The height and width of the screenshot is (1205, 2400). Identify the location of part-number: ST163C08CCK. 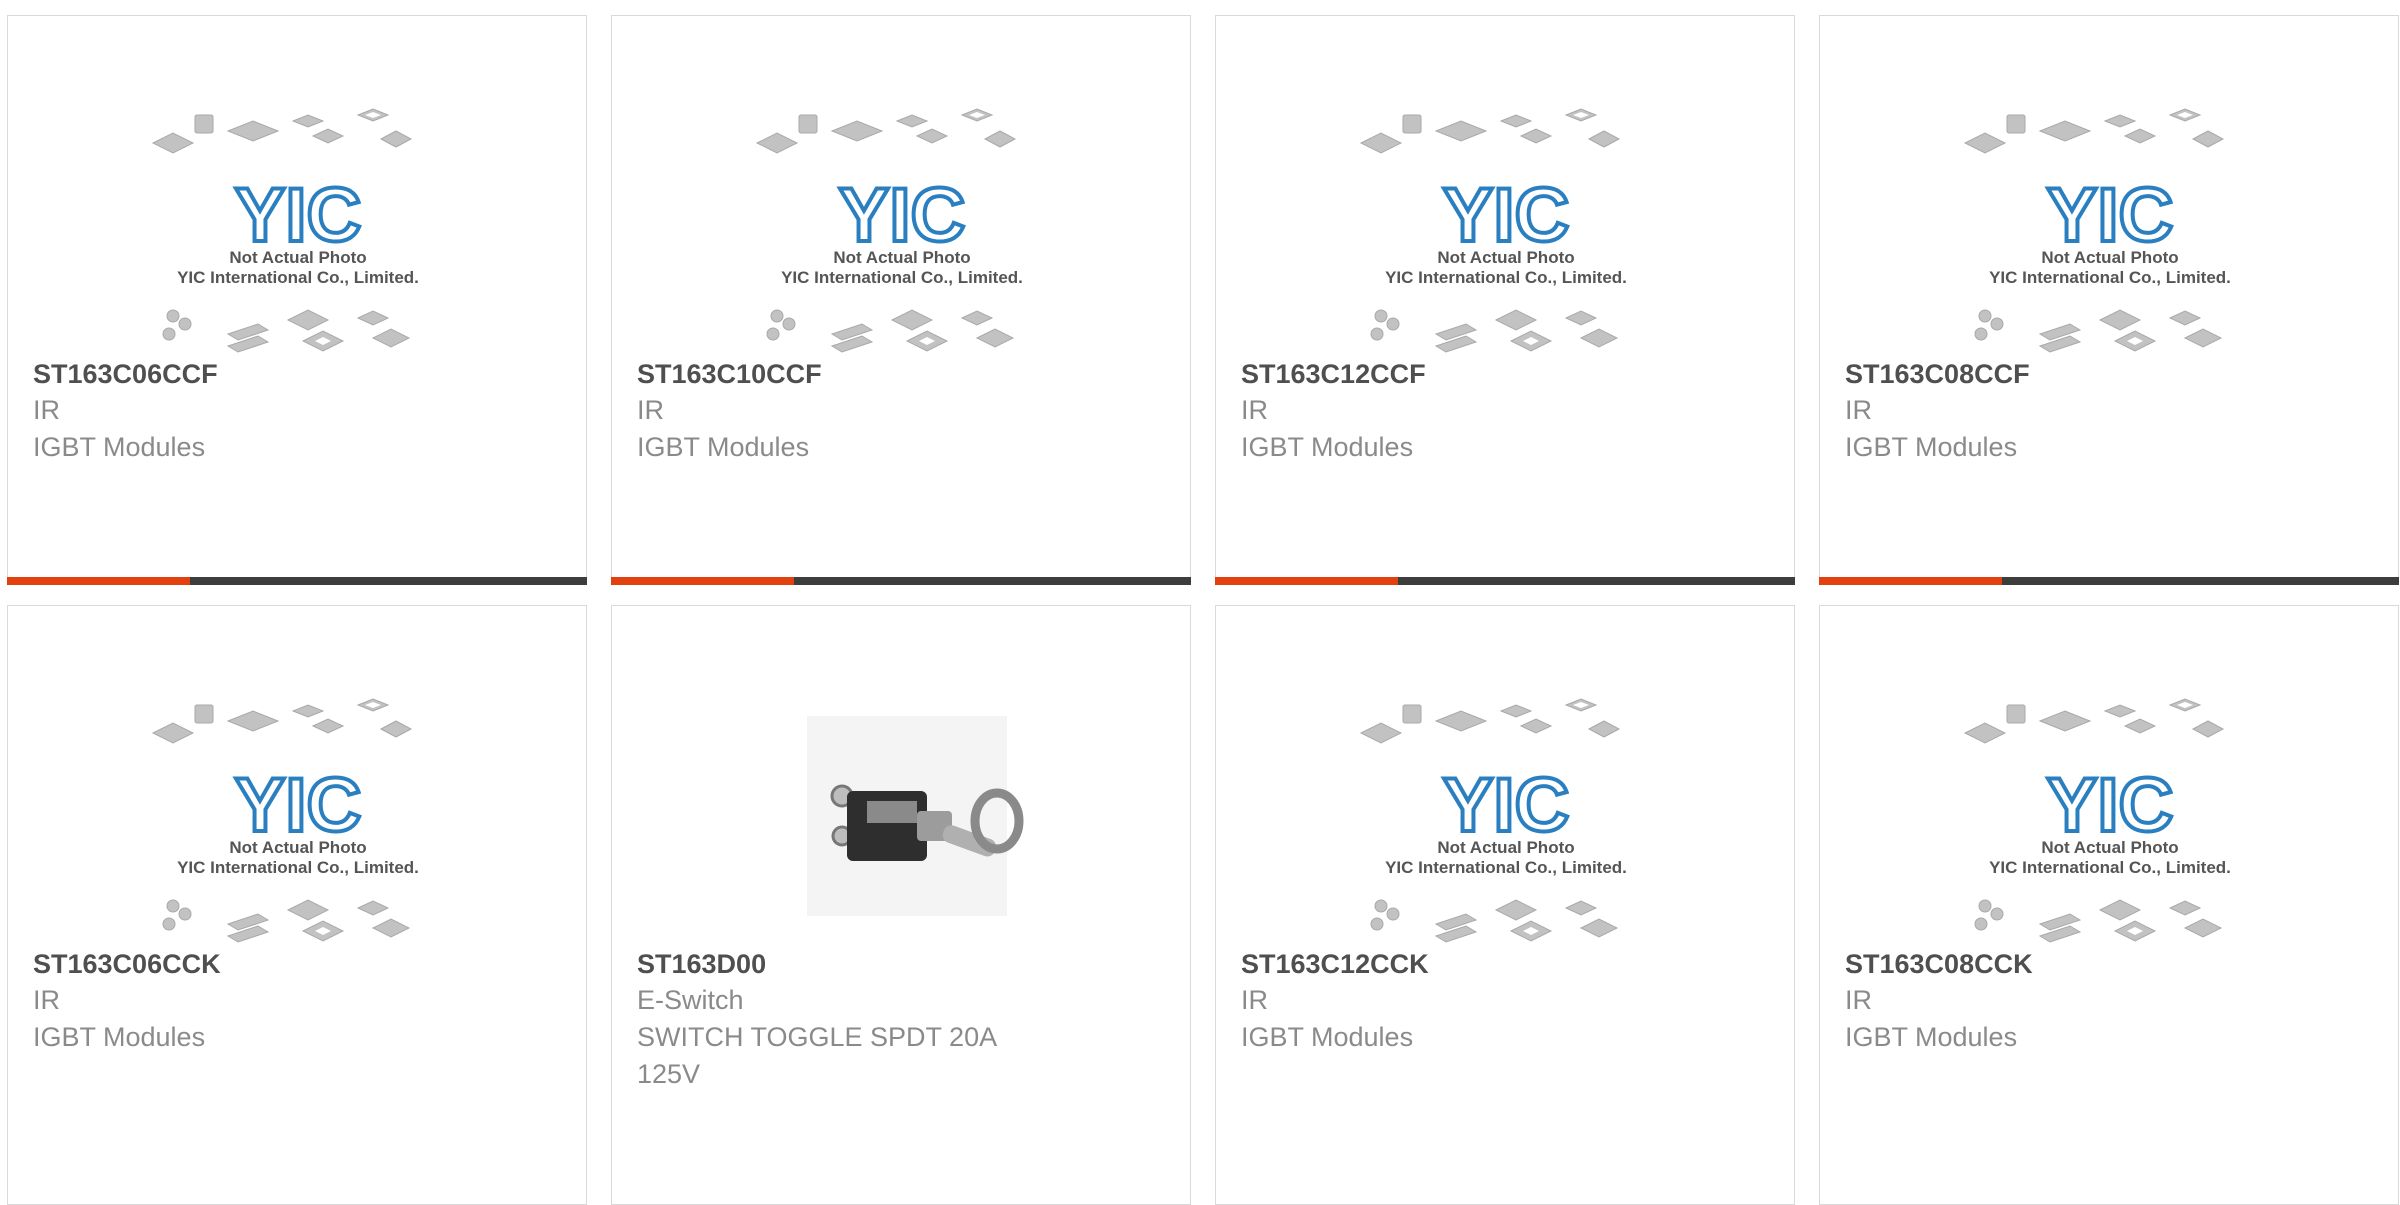
(2109, 964).